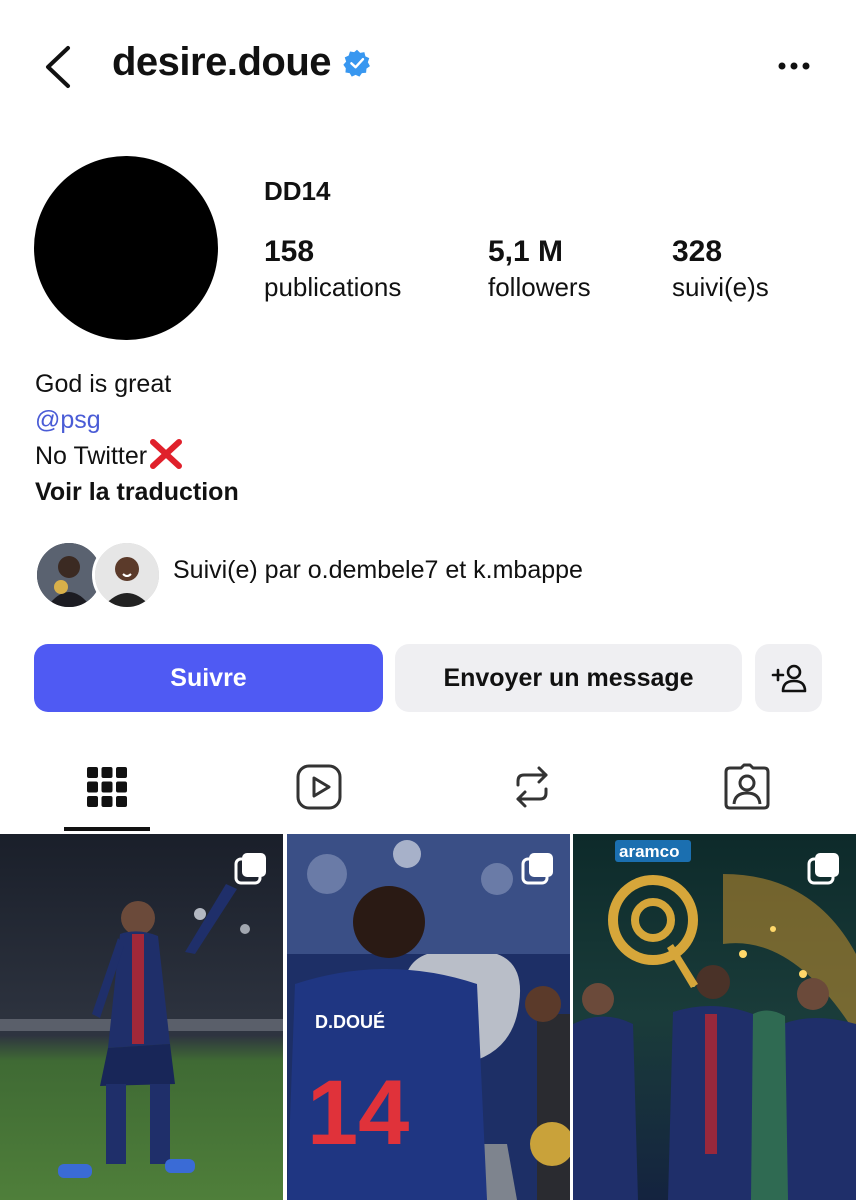  Describe the element at coordinates (332, 269) in the screenshot. I see `stat-publications: 158 publications` at that location.